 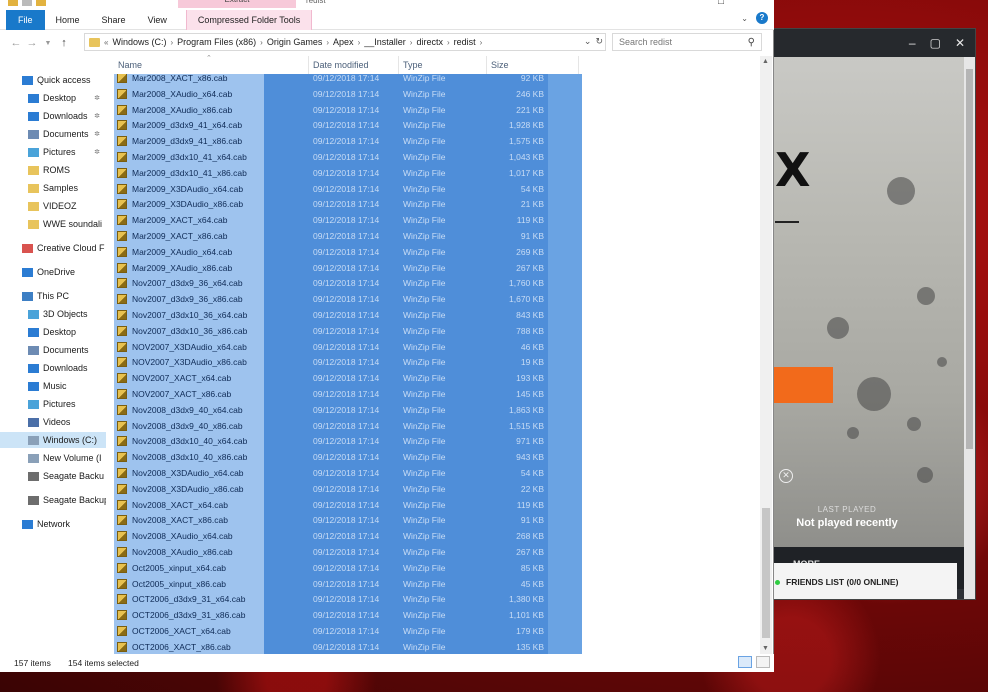 I want to click on sidebar-item-wwe-soundali: WWE soundali, so click(x=53, y=224).